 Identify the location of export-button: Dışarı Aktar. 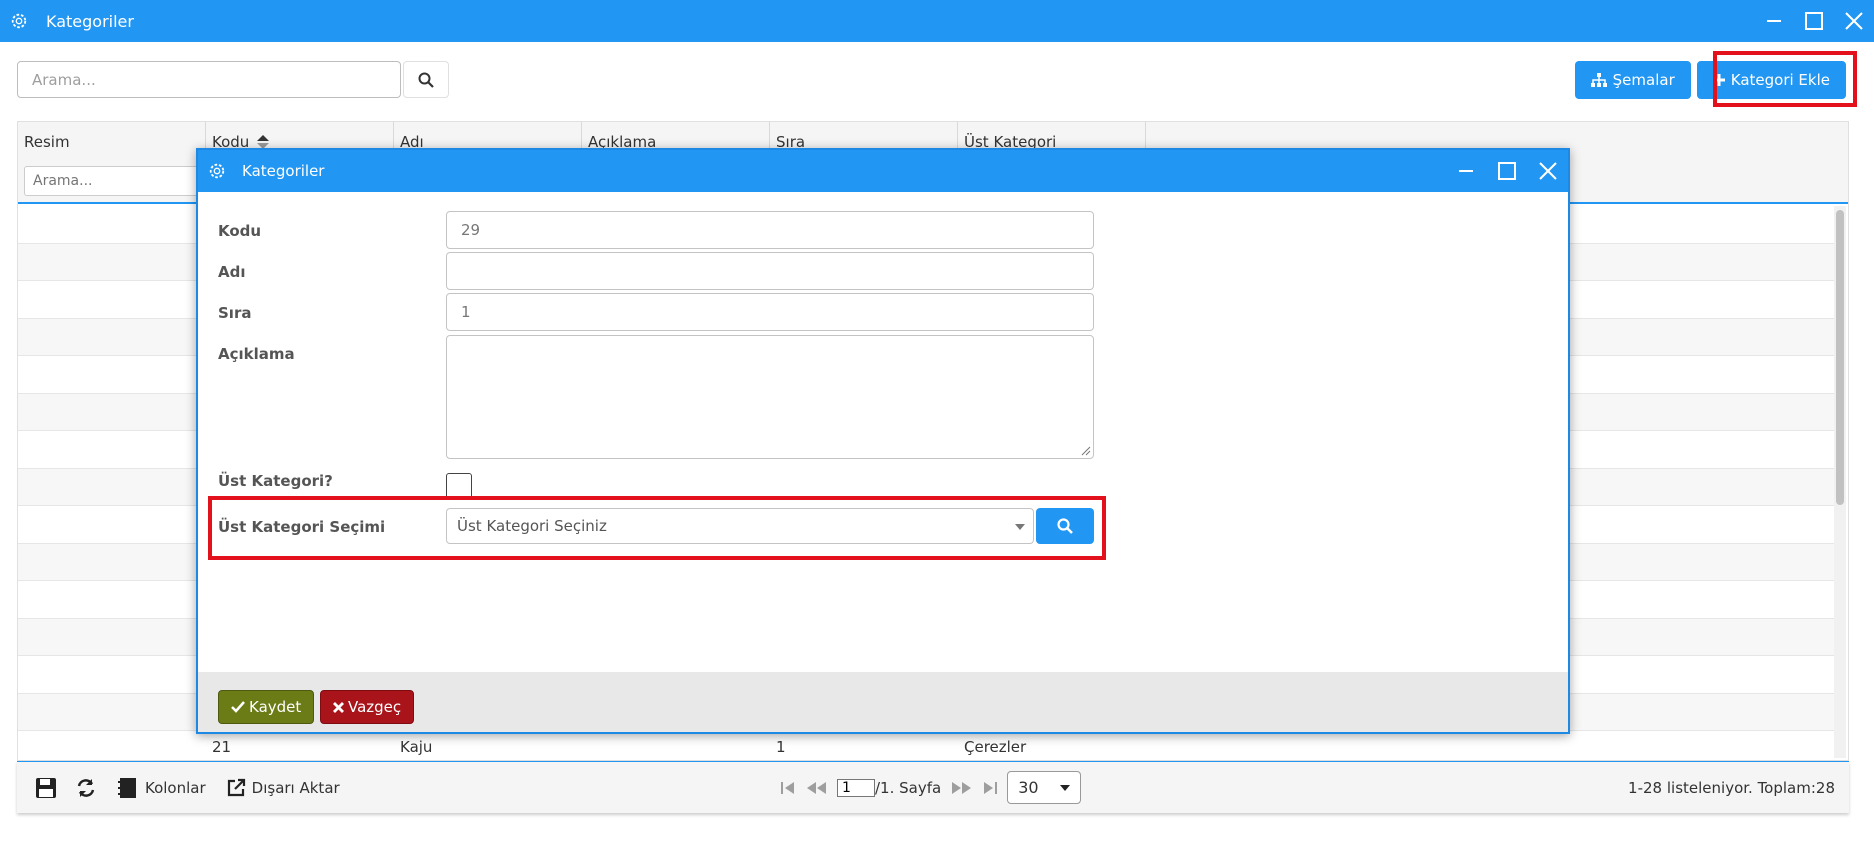
(283, 788).